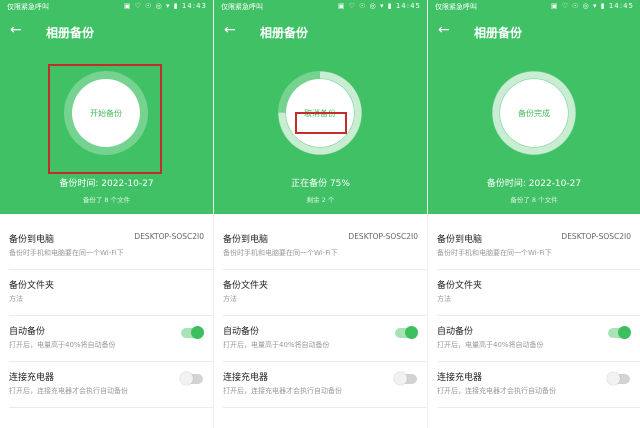 This screenshot has width=640, height=428. I want to click on backup-complete-label: 备份完成, so click(534, 113).